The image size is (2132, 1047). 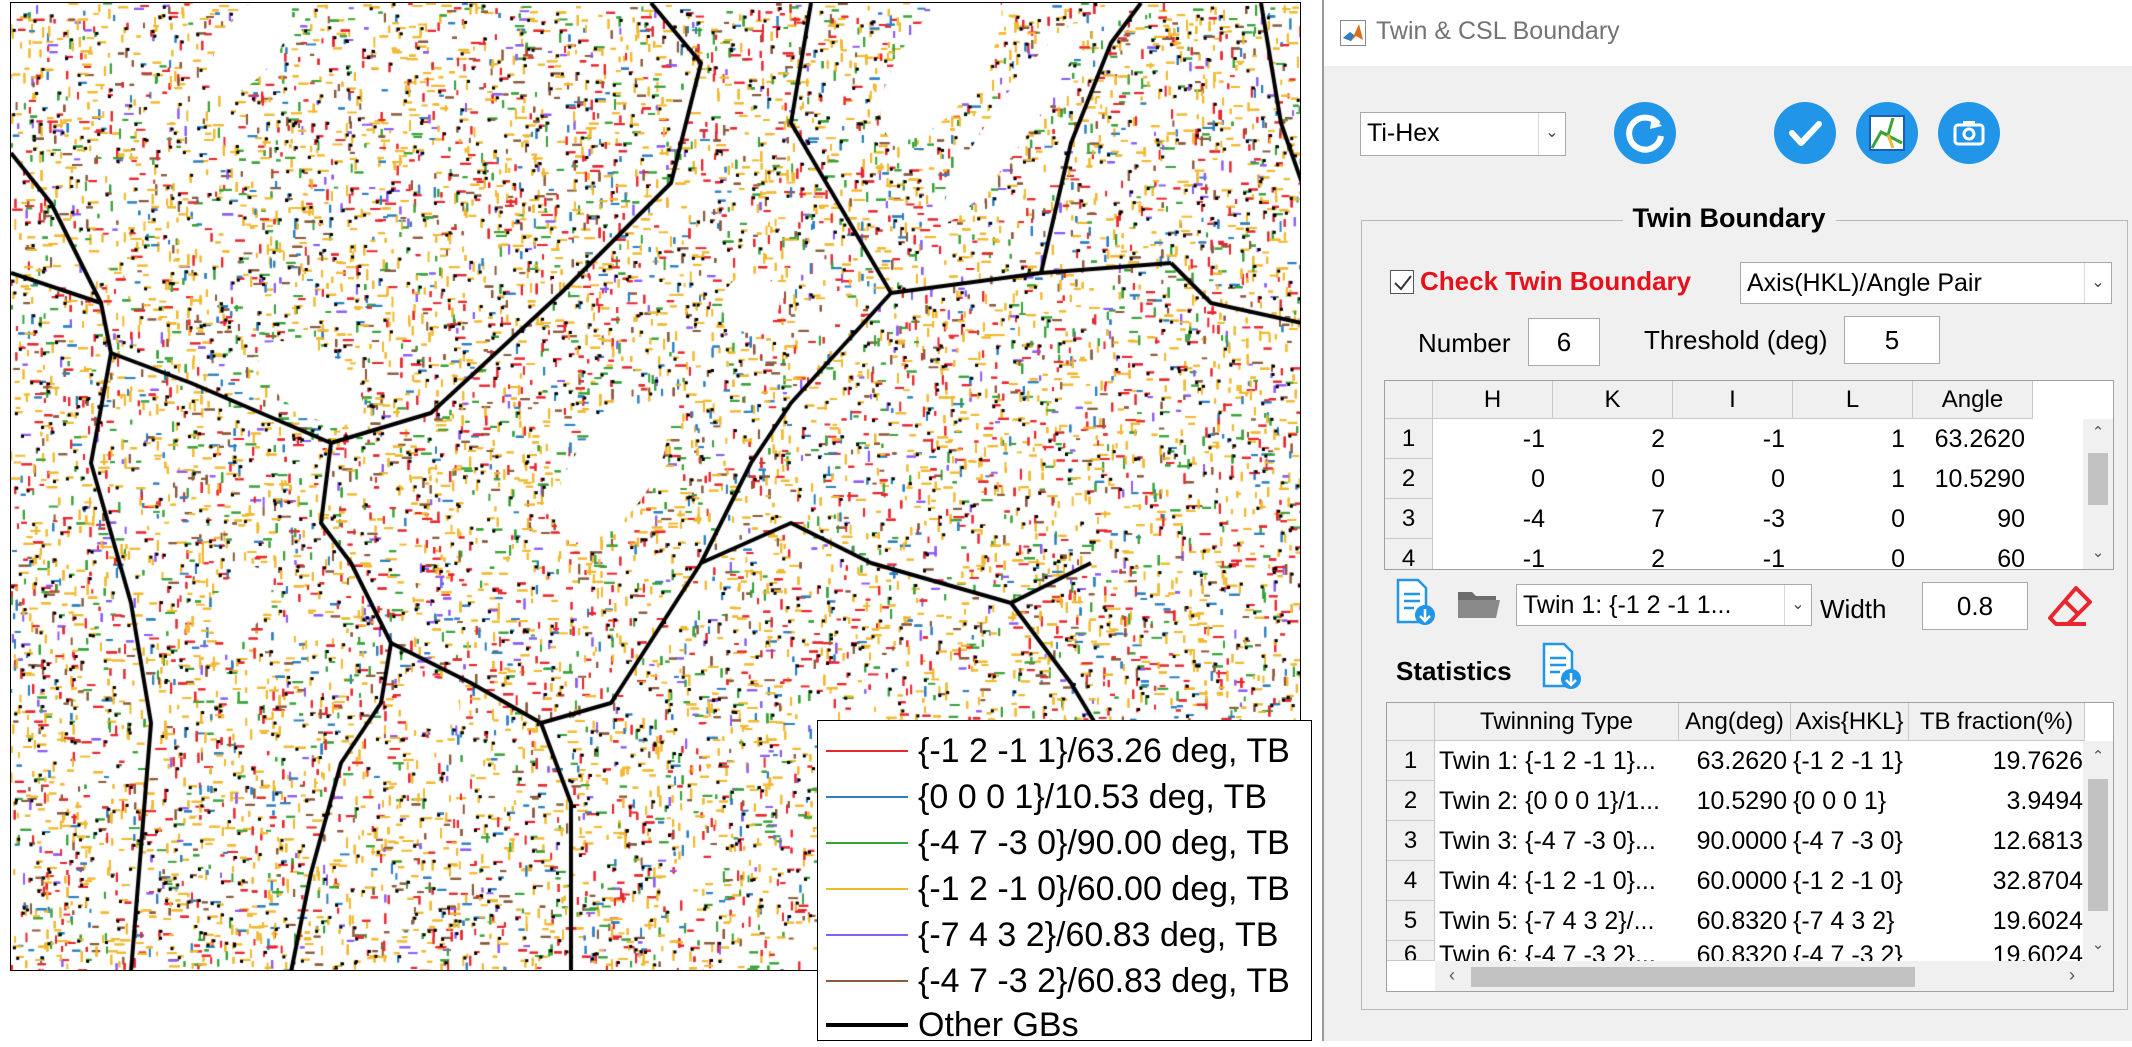 What do you see at coordinates (1551, 134) in the screenshot?
I see `chevron-down-icon: ⌄` at bounding box center [1551, 134].